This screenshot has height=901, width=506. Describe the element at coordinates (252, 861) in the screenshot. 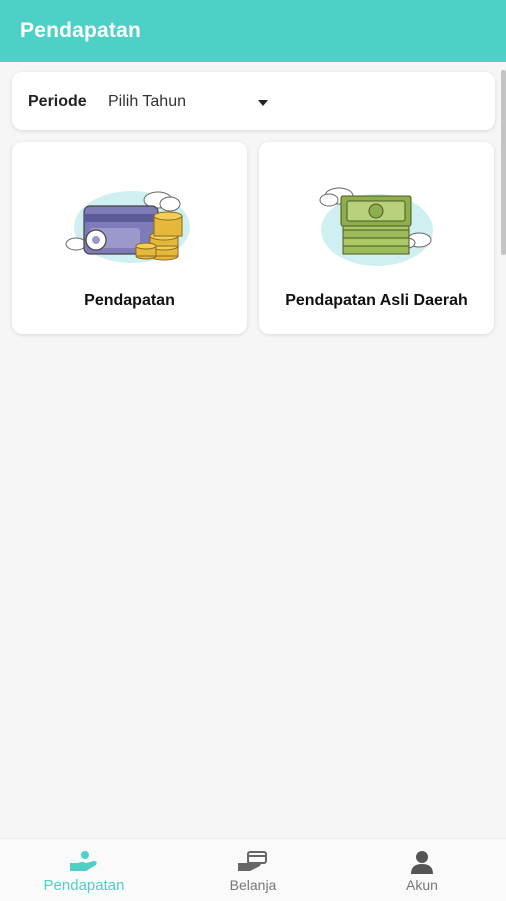

I see `hand-card-icon` at that location.